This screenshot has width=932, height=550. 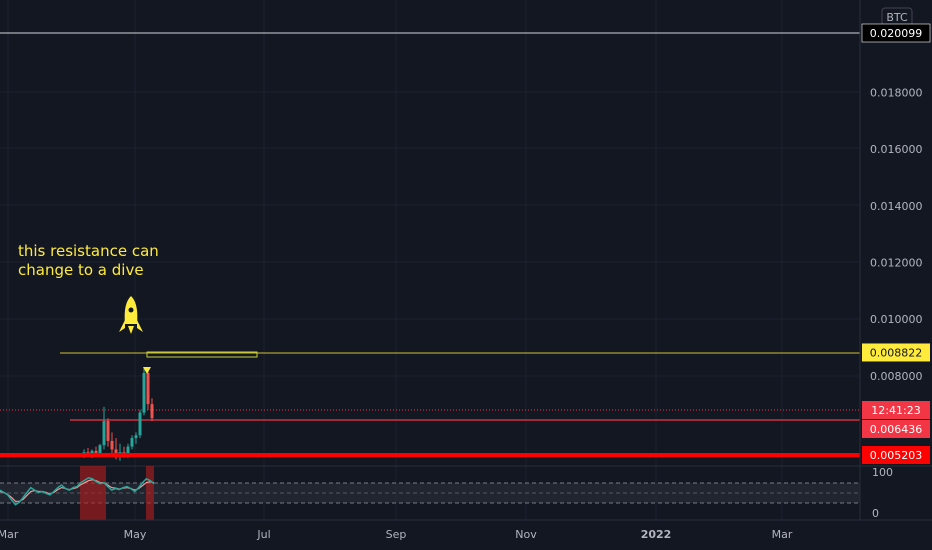 What do you see at coordinates (896, 319) in the screenshot?
I see `y-tick-4: 0.010000` at bounding box center [896, 319].